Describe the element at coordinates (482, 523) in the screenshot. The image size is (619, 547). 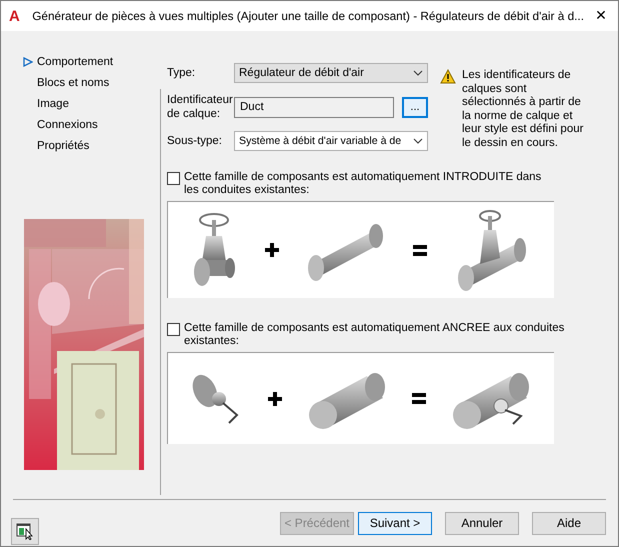
I see `wizard-button: Annuler` at that location.